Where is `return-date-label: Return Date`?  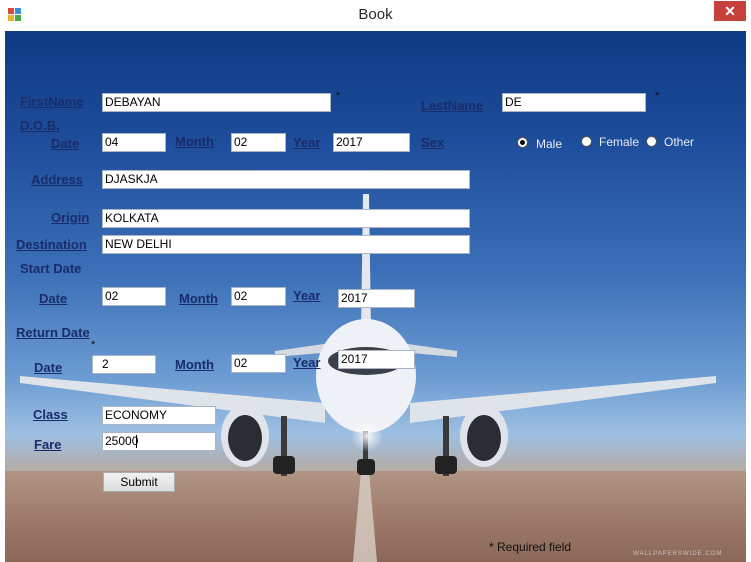
return-date-label: Return Date is located at coordinates (53, 332).